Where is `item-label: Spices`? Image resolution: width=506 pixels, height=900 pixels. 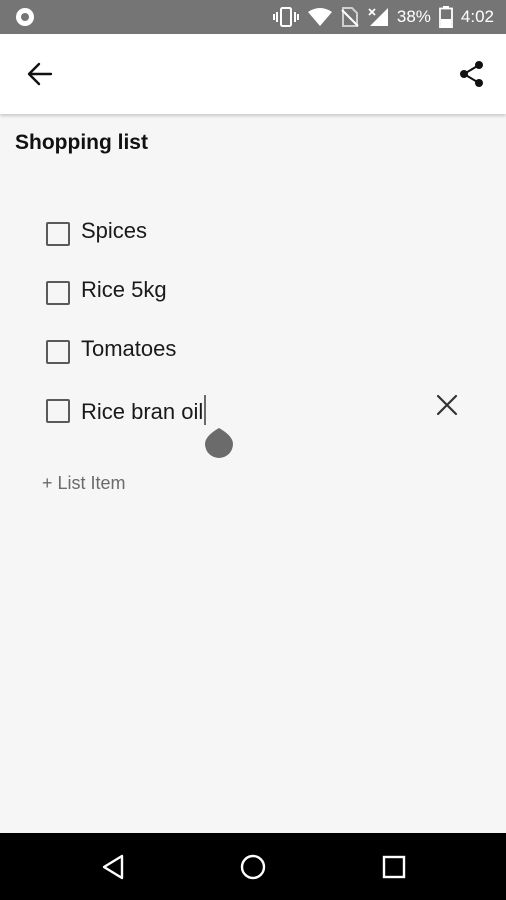 item-label: Spices is located at coordinates (114, 231).